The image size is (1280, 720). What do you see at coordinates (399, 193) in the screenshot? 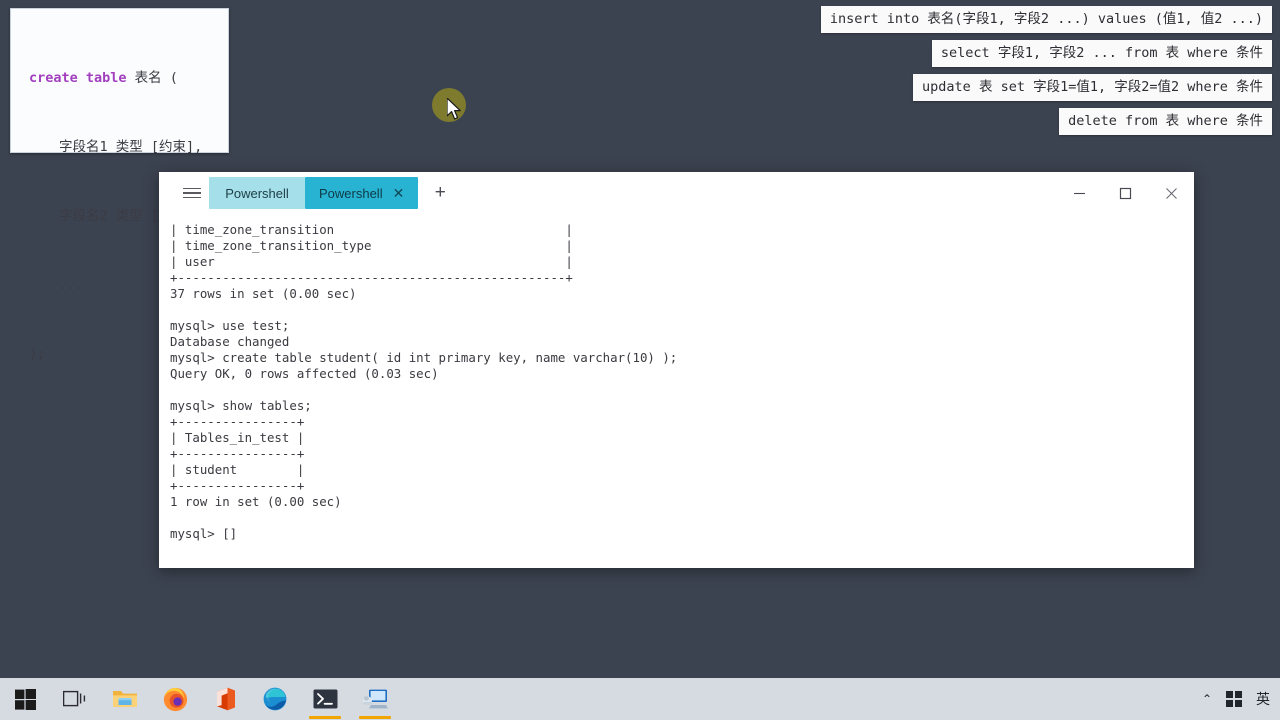
I see `tab-close-icon: ✕` at bounding box center [399, 193].